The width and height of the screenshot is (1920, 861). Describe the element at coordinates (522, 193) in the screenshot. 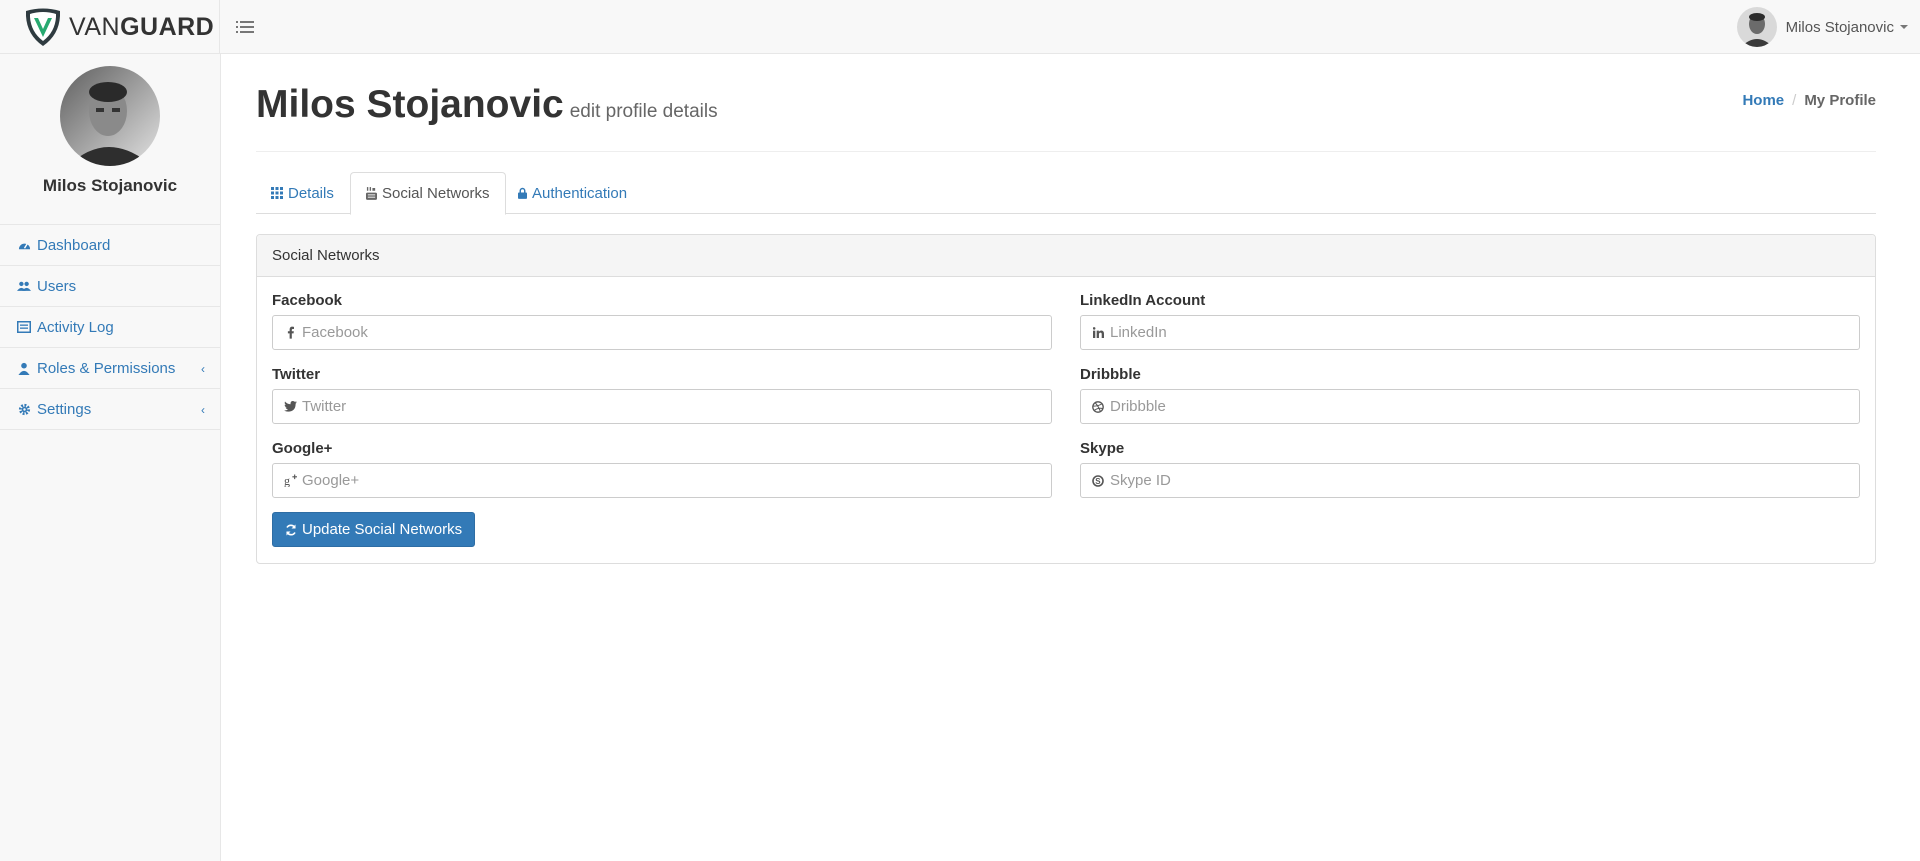

I see `lock-icon` at that location.